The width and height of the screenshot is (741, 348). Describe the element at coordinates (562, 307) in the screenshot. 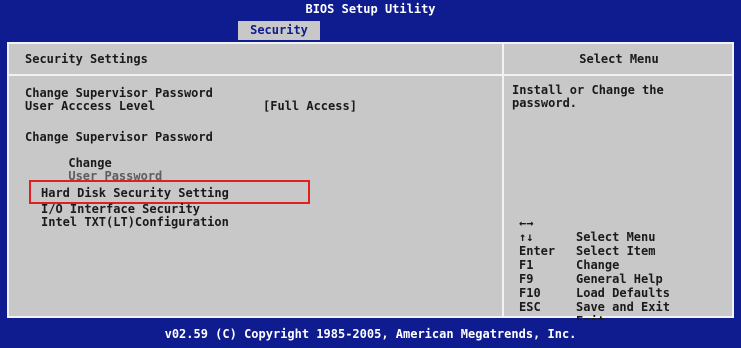

I see `key-row: ESC Exit` at that location.